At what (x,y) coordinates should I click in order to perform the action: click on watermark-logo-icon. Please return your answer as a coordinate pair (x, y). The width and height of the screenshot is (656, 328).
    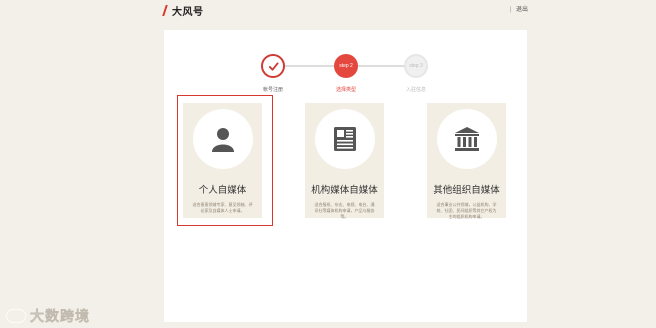
    Looking at the image, I should click on (16, 316).